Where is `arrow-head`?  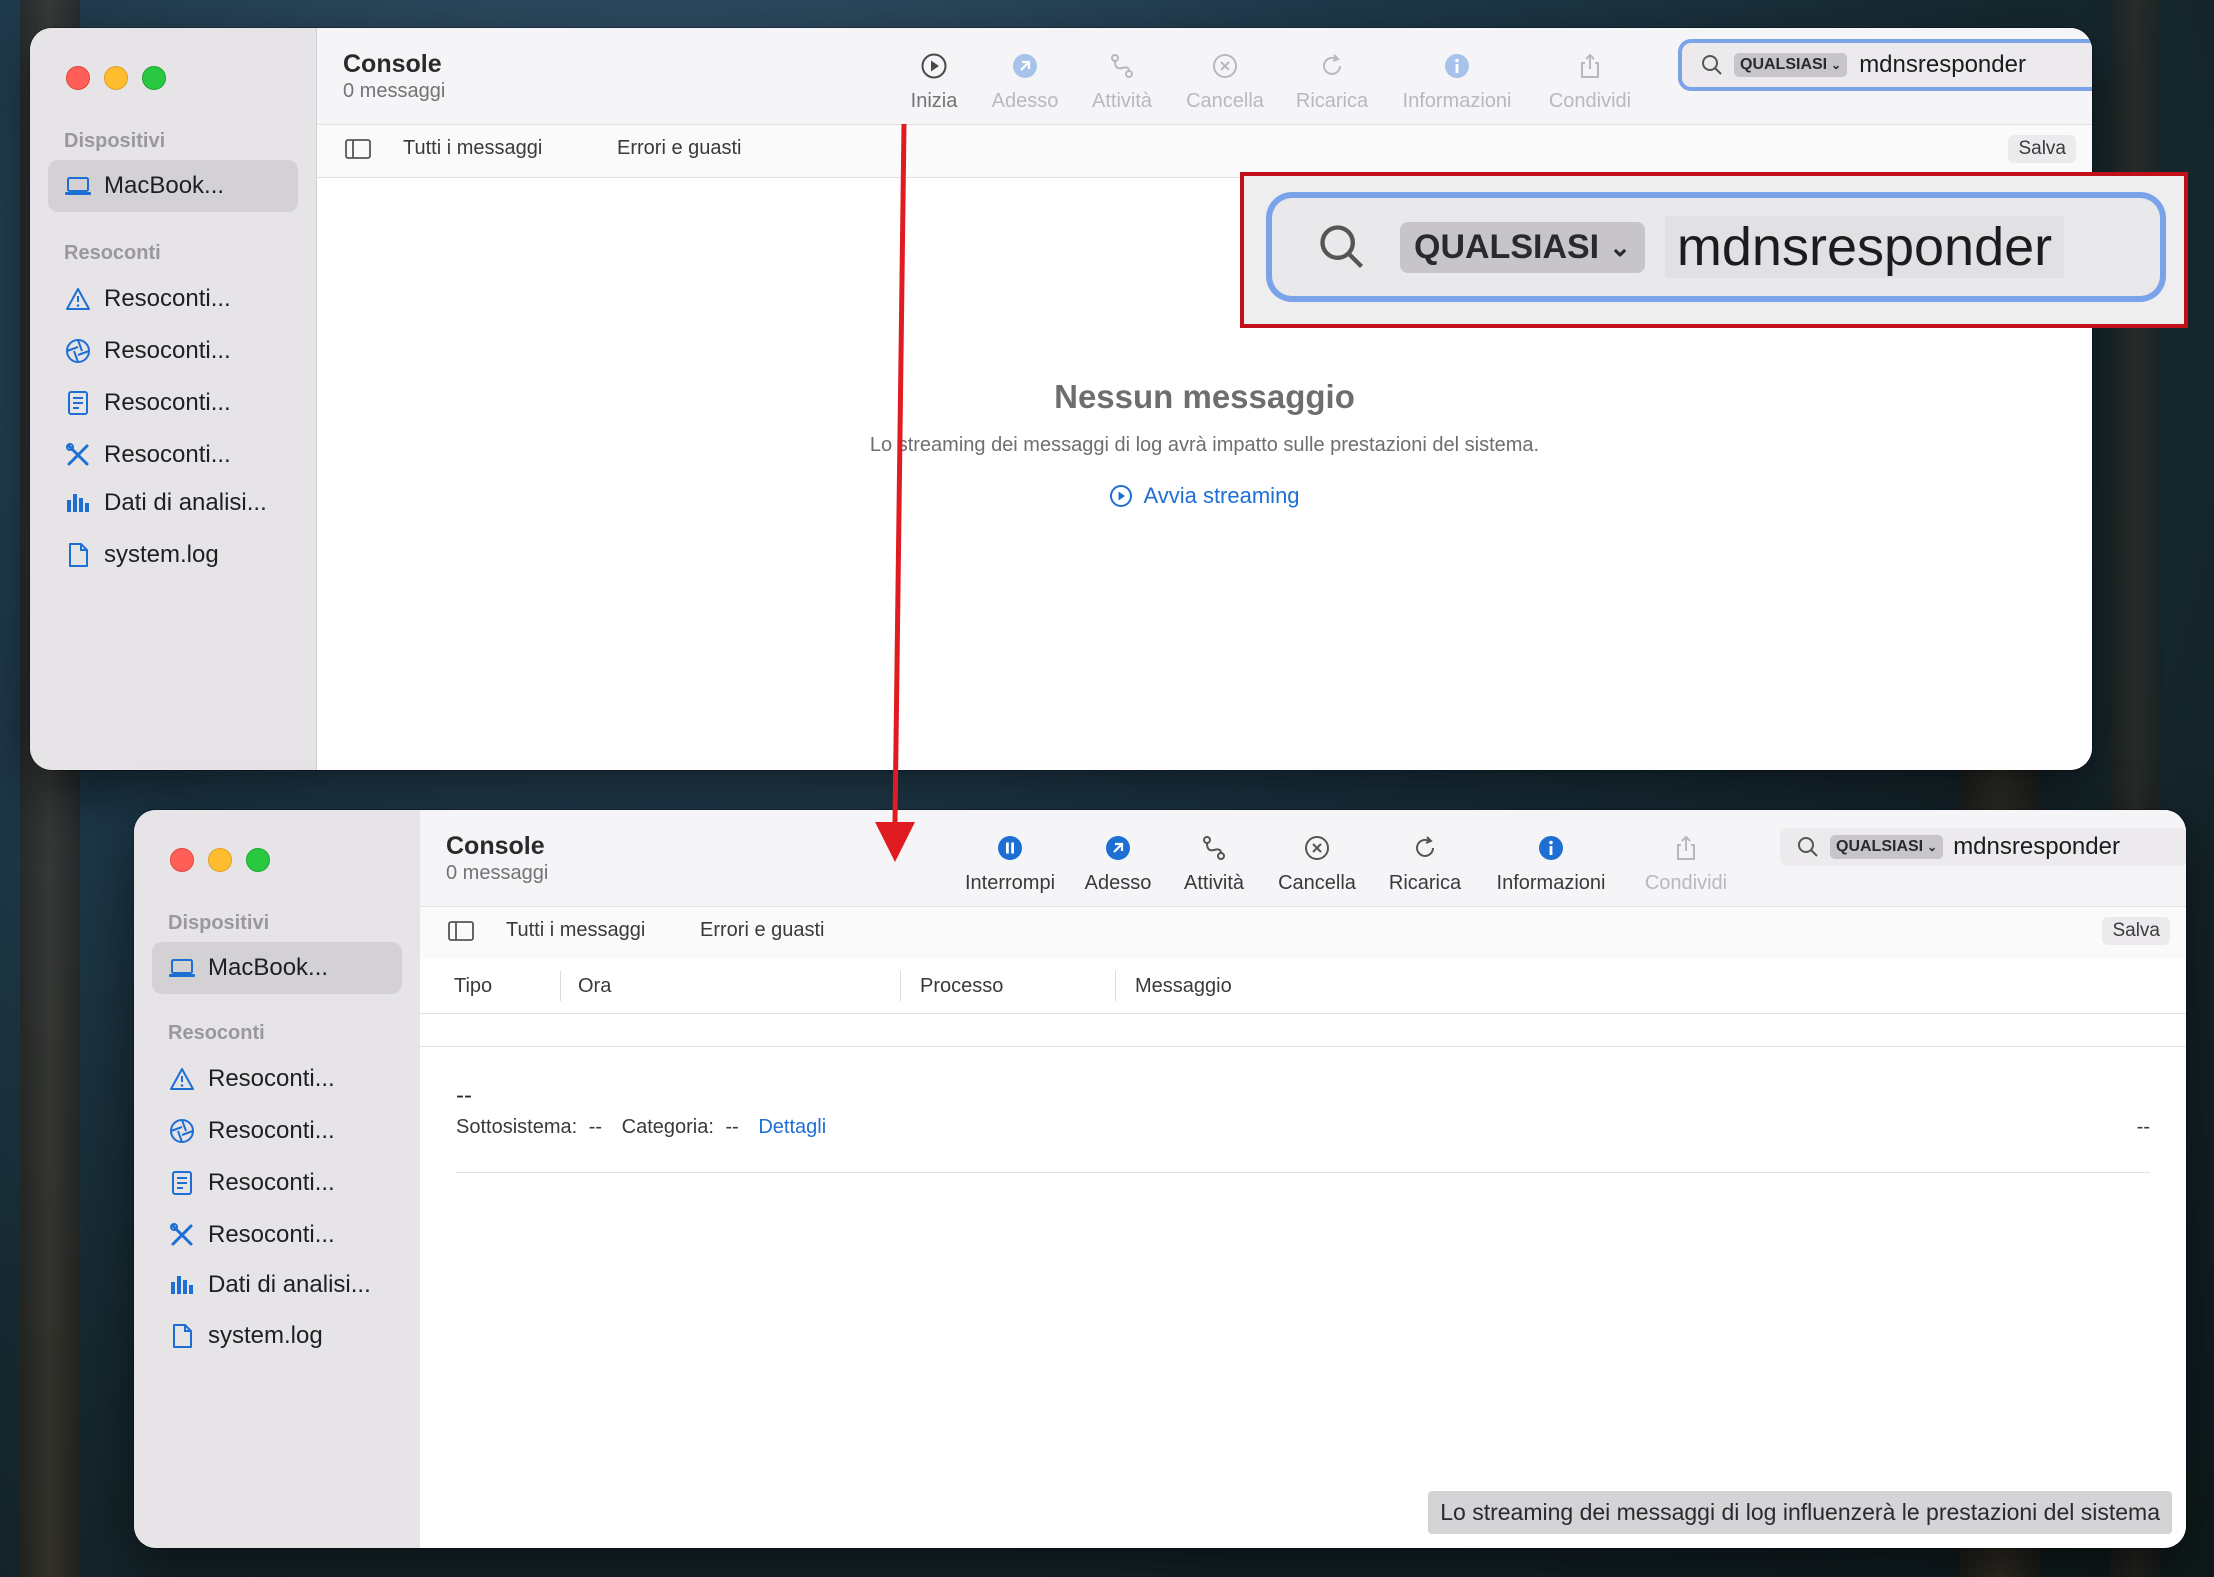 arrow-head is located at coordinates (895, 842).